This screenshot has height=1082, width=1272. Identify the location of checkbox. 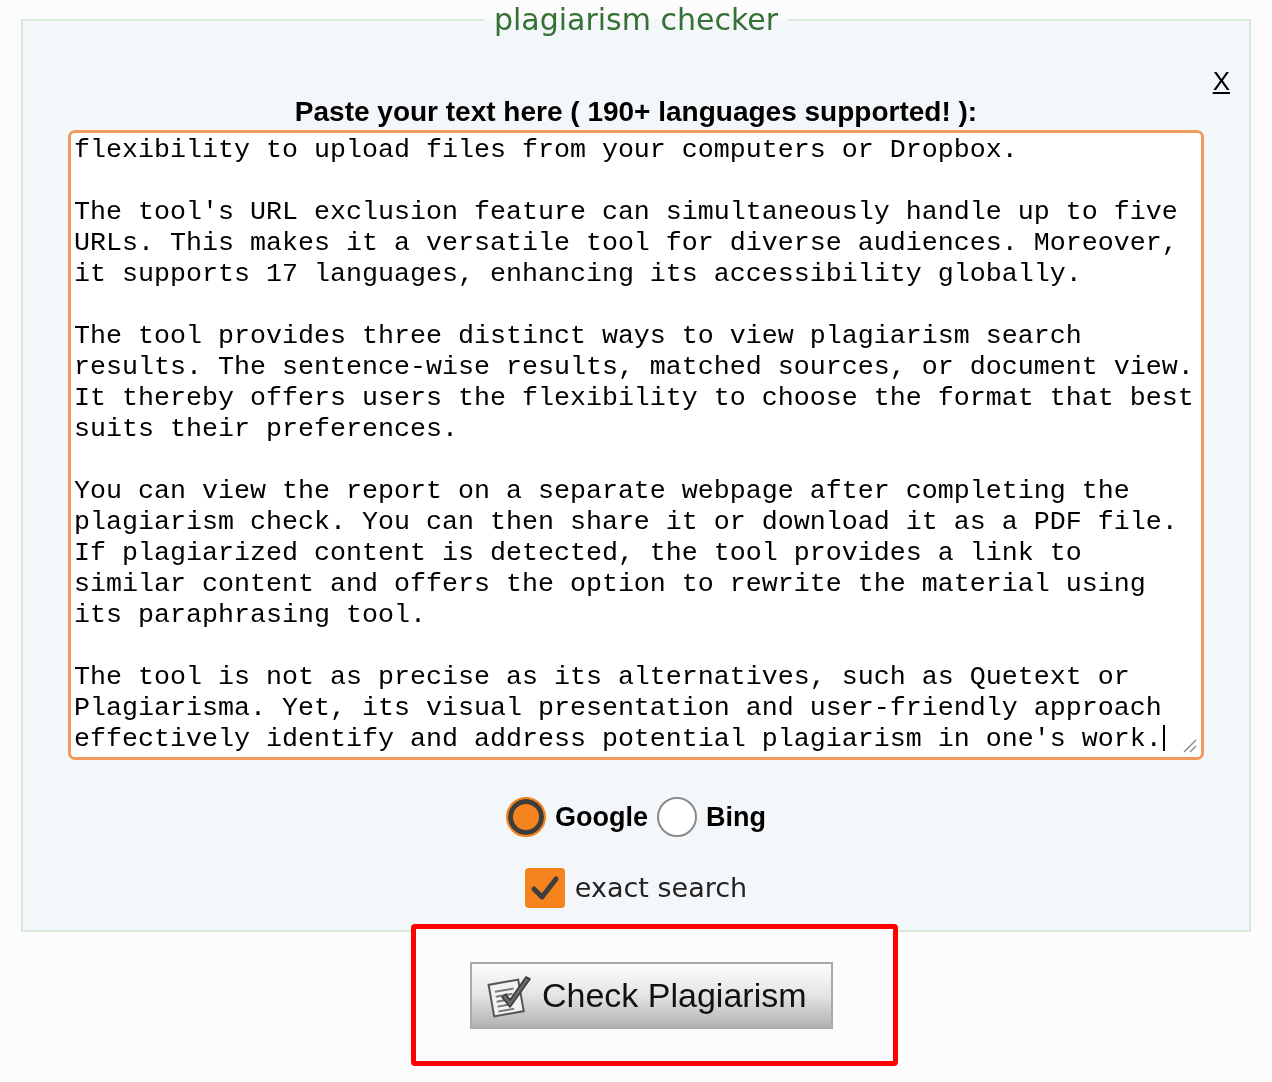
(544, 888).